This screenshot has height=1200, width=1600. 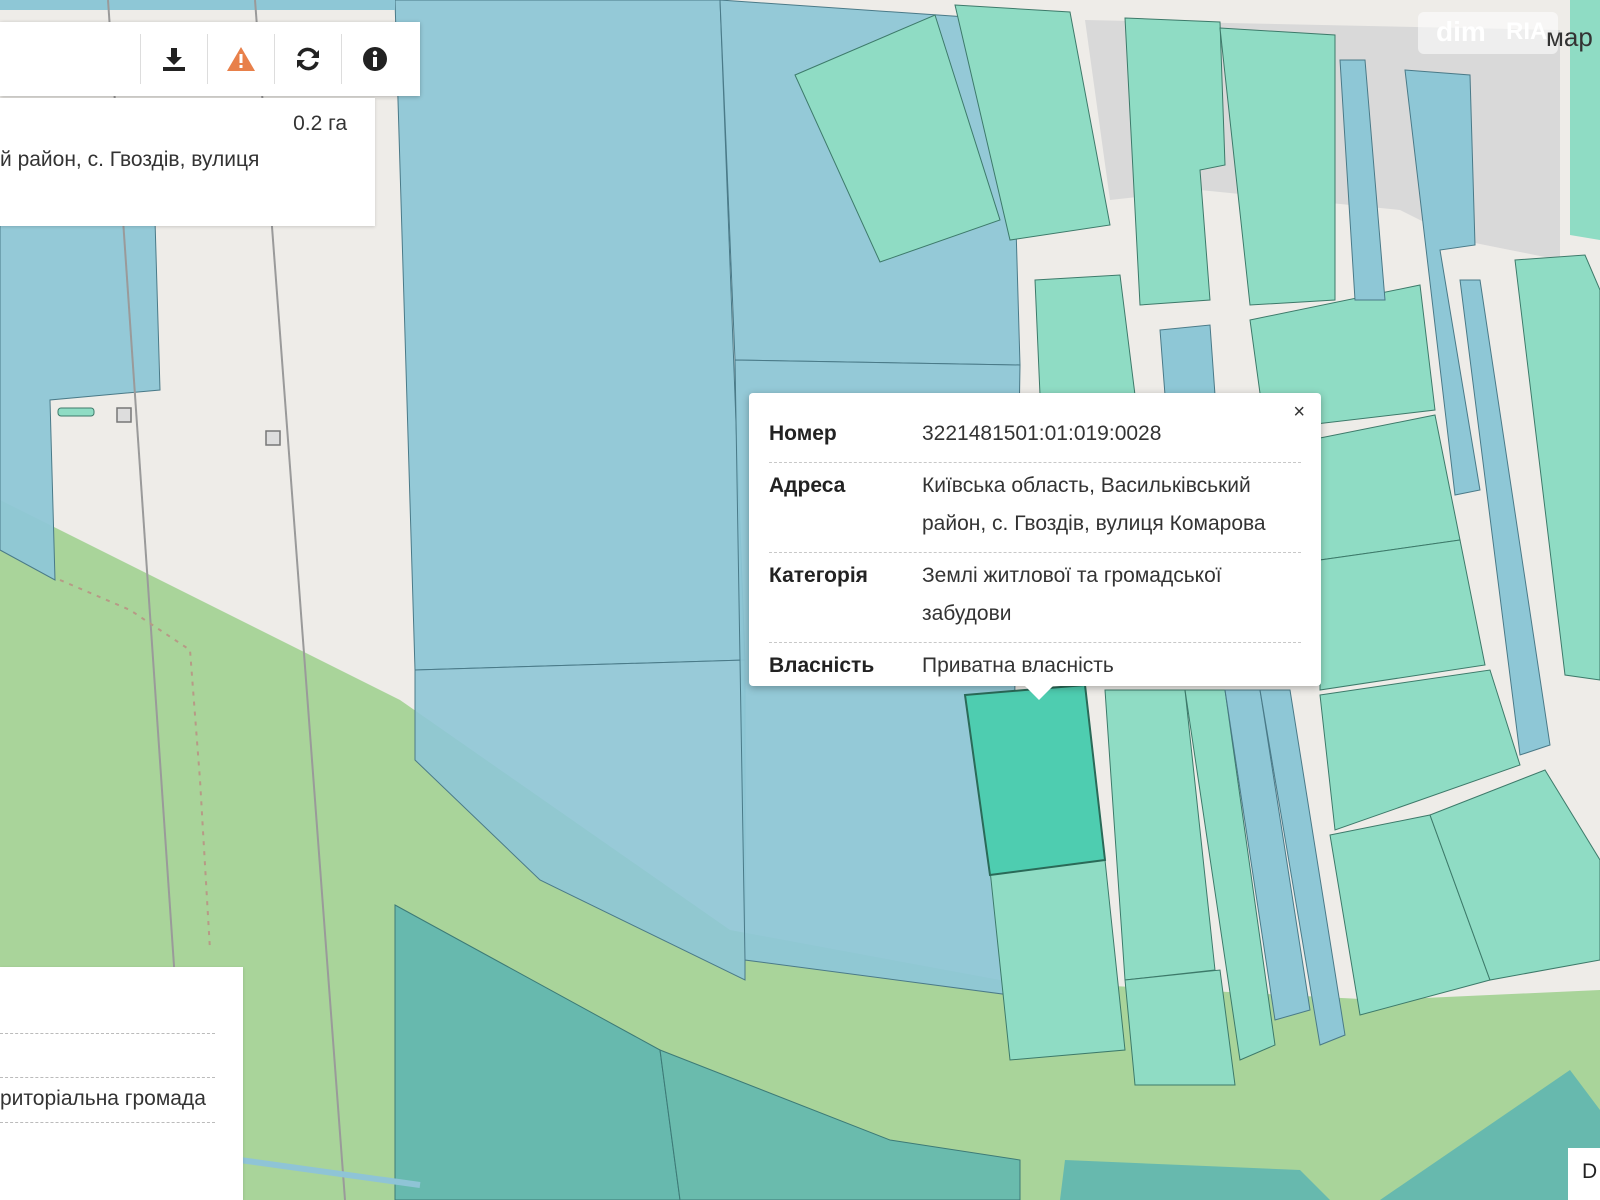 I want to click on popup-value: 3221481501:01:019:0028, so click(x=1042, y=433).